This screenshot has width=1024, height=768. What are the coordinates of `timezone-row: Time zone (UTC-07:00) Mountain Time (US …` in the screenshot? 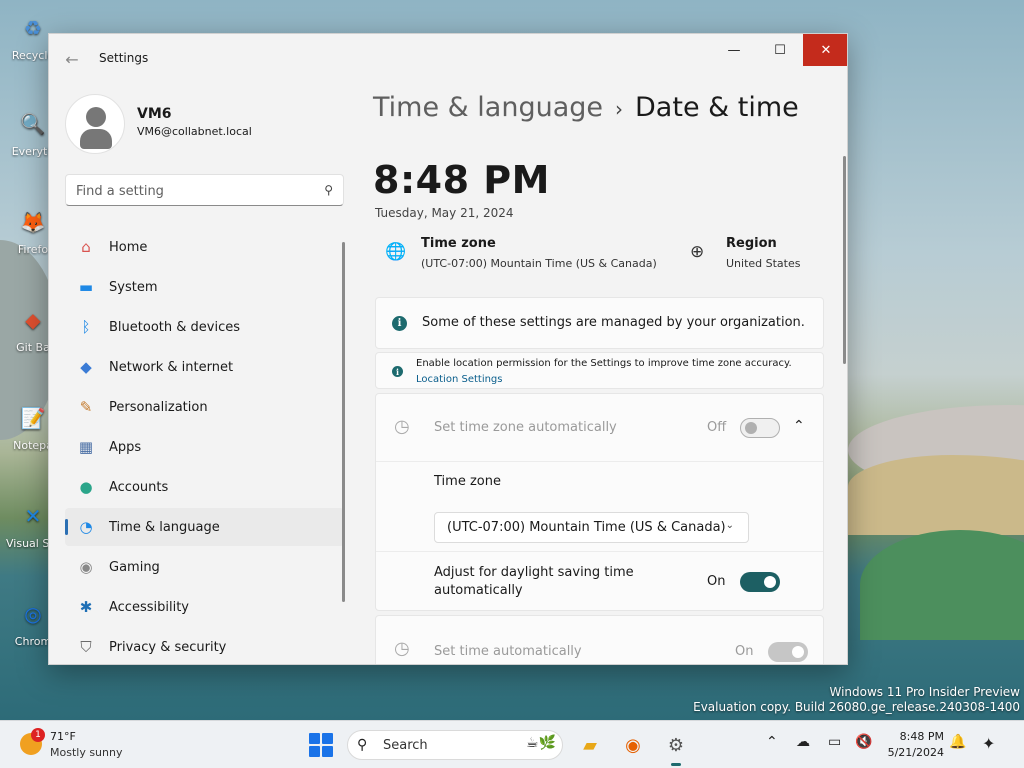 It's located at (599, 507).